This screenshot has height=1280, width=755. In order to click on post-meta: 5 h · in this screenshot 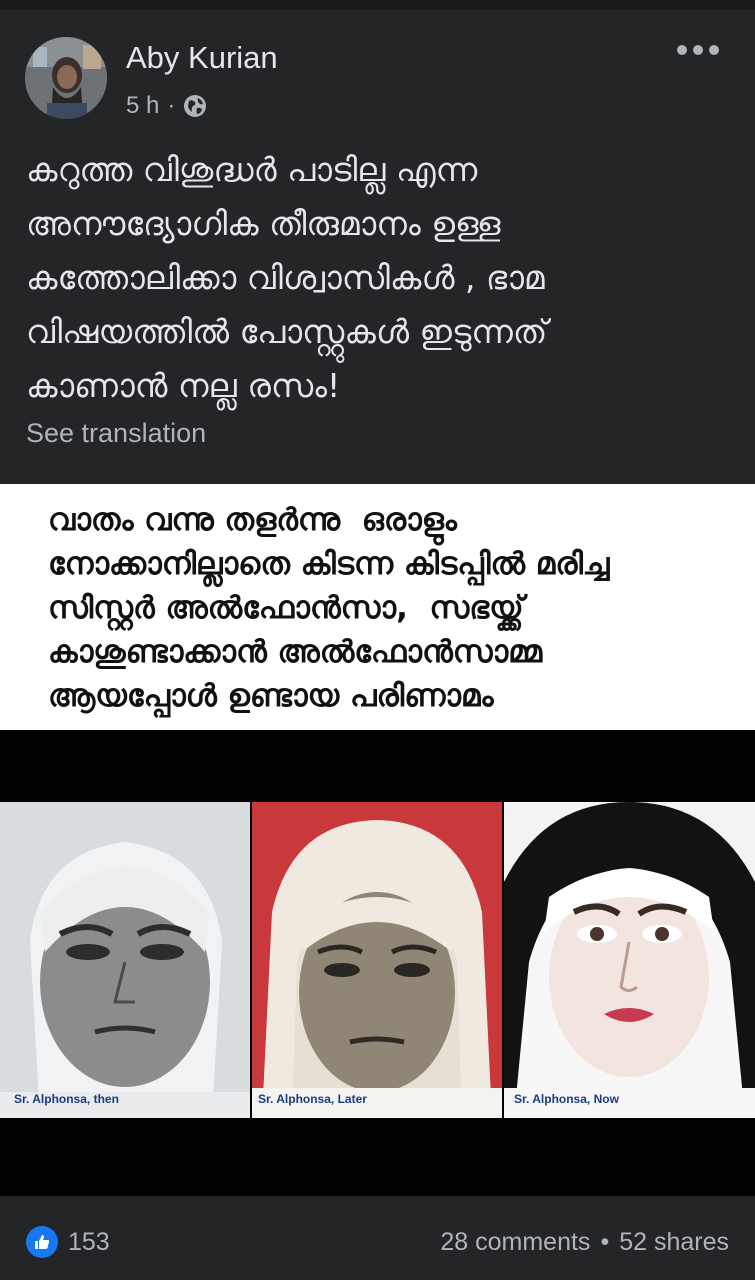, I will do `click(166, 106)`.